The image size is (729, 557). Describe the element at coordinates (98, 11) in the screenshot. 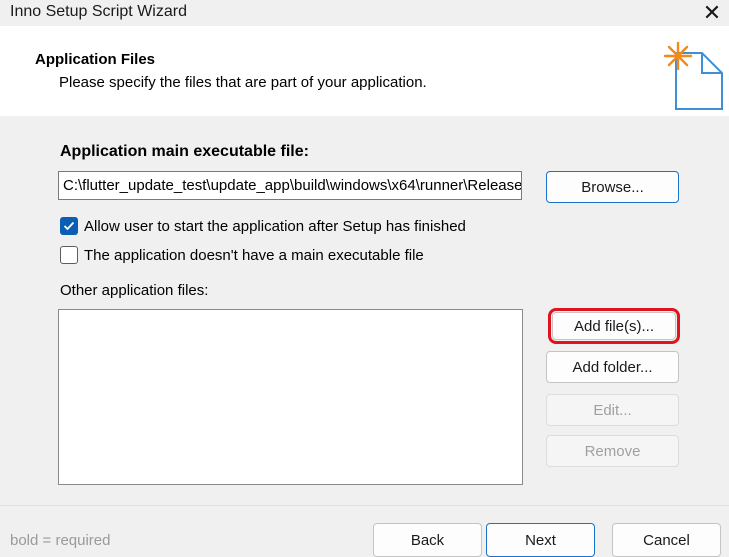

I see `window-title: Inno Setup Script Wizard` at that location.